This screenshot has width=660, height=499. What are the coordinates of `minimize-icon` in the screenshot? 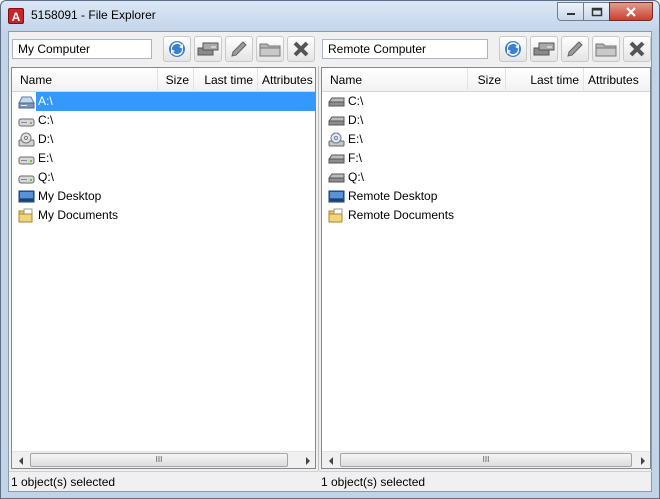 It's located at (570, 13).